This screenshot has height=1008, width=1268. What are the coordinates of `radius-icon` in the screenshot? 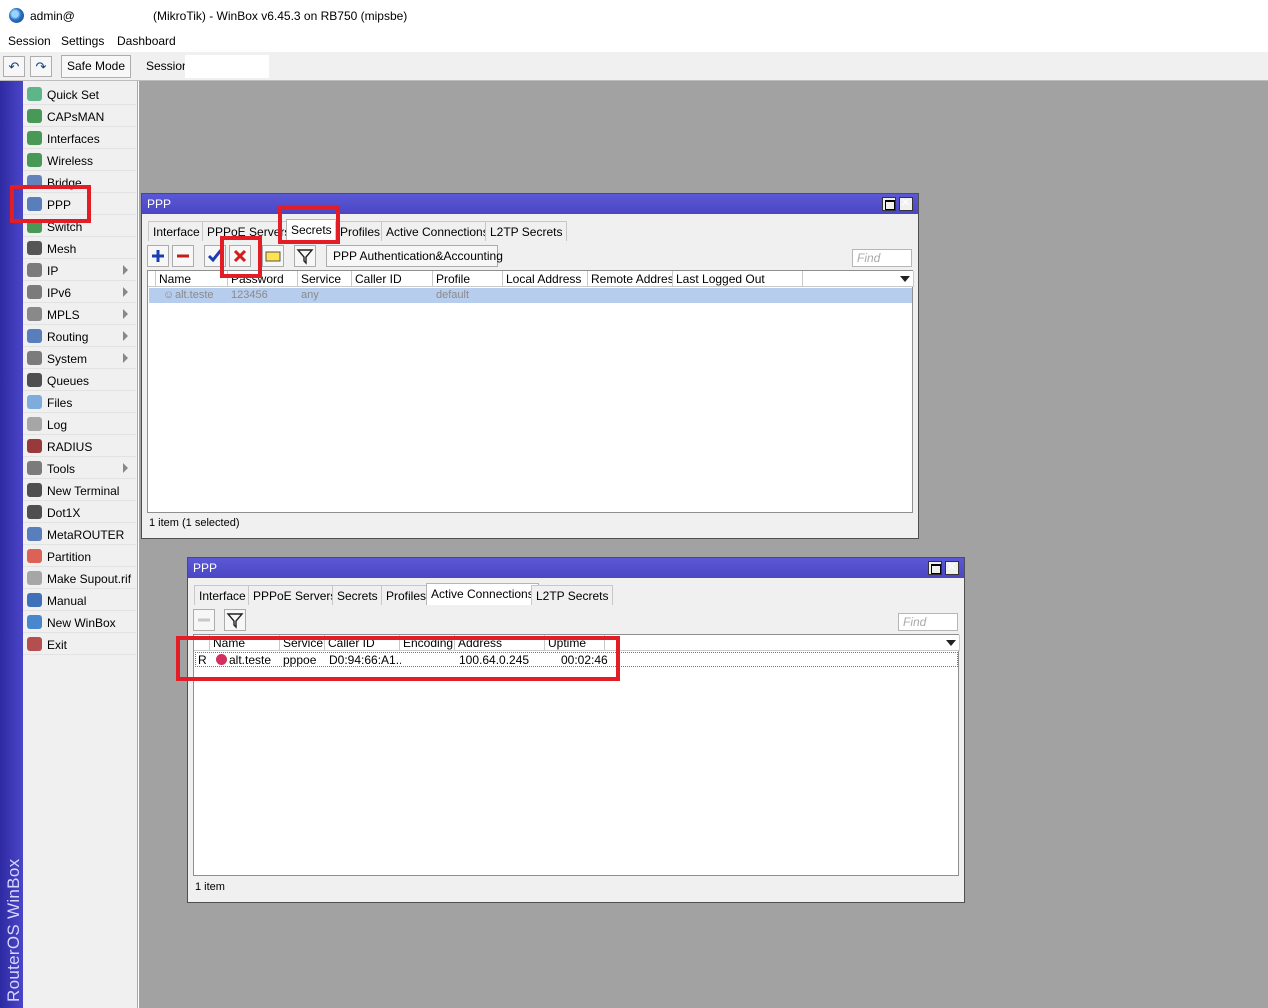 It's located at (34, 446).